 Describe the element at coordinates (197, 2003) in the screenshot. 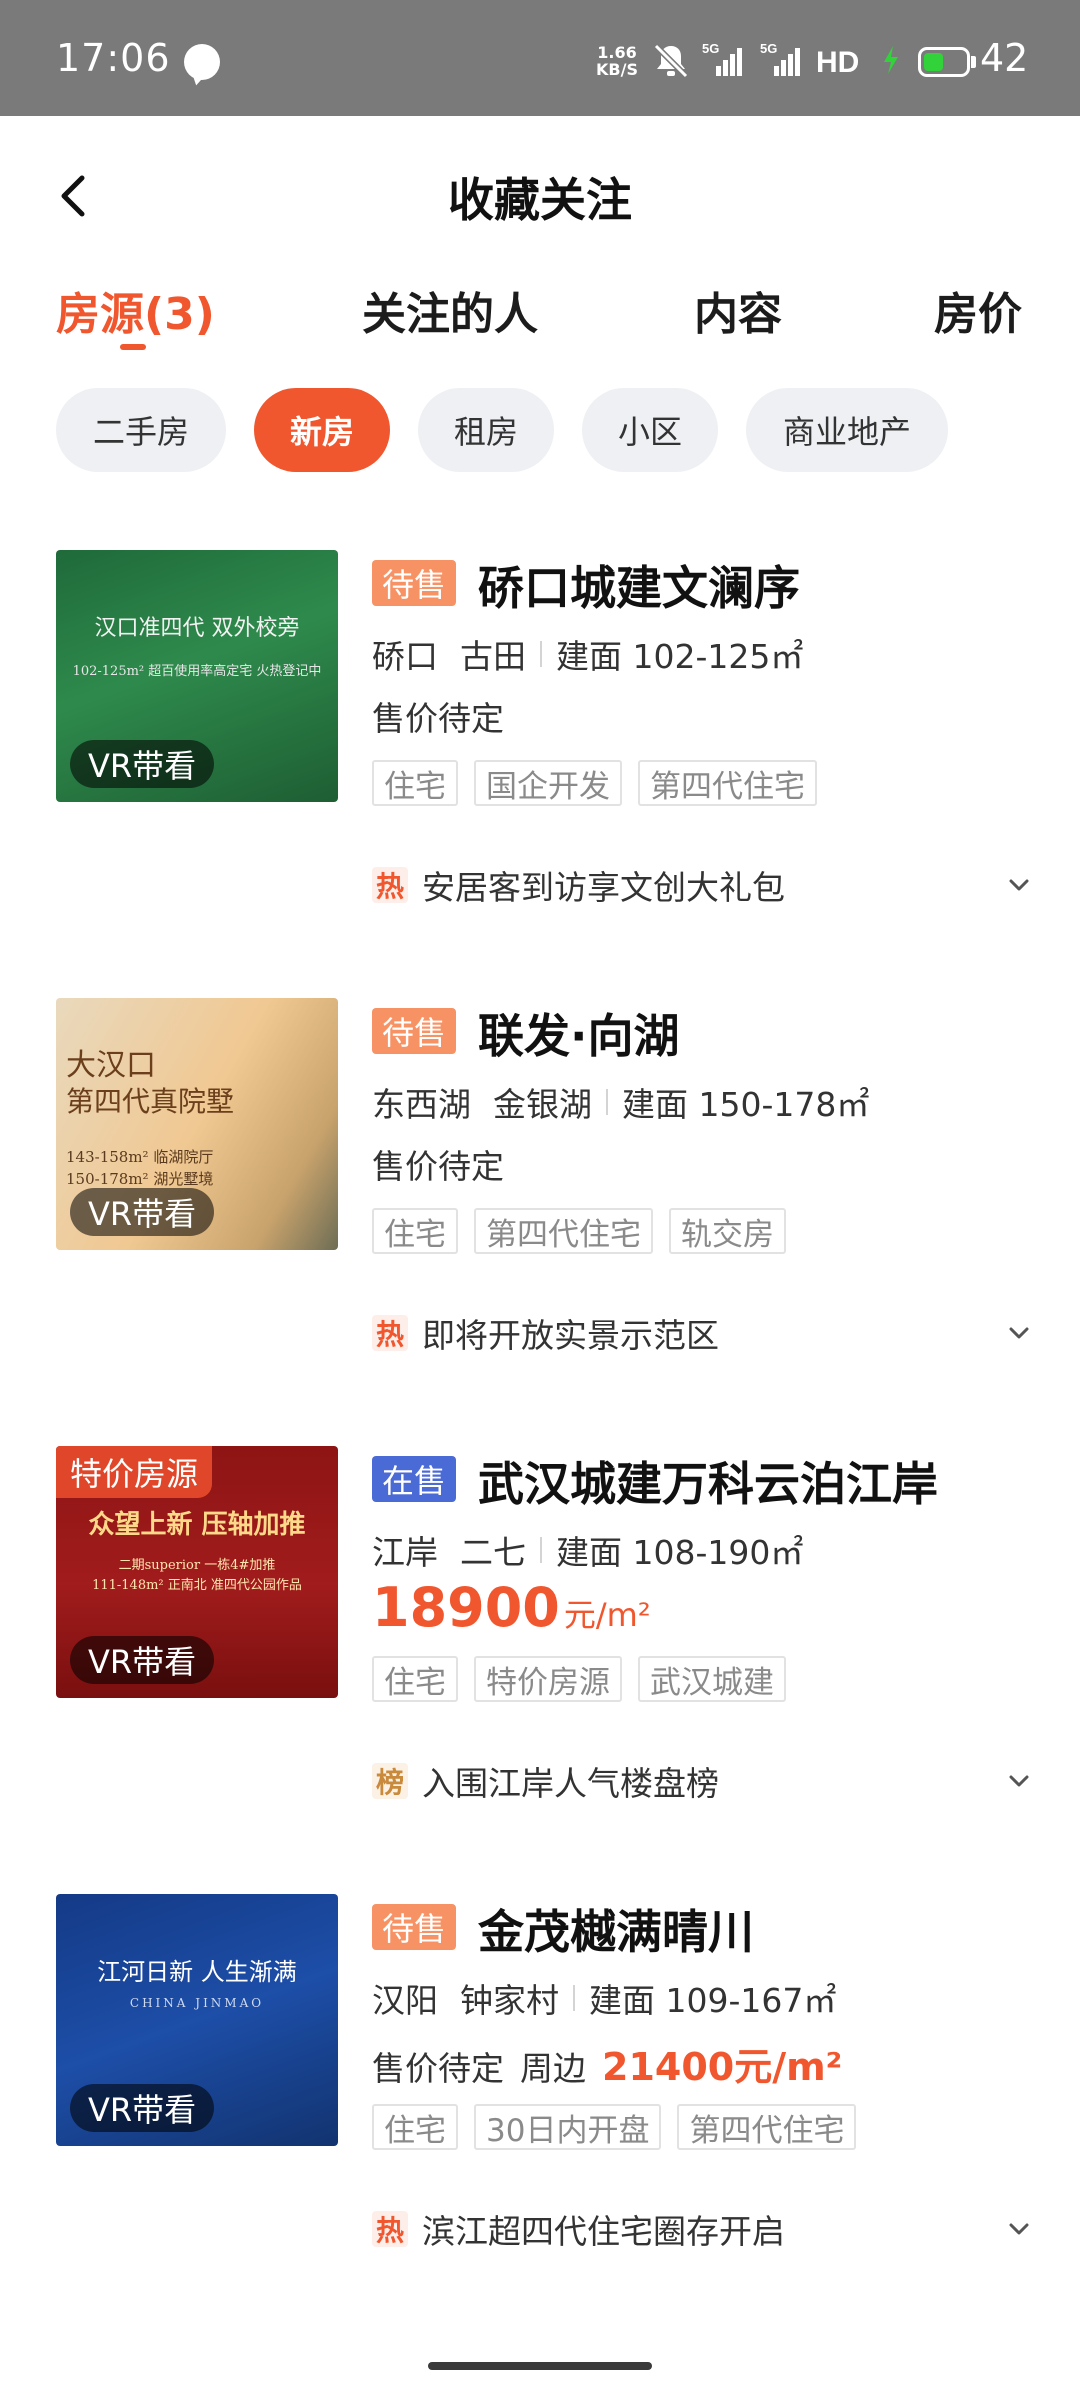

I see `image-subcaption: CHINA JINMAO` at that location.